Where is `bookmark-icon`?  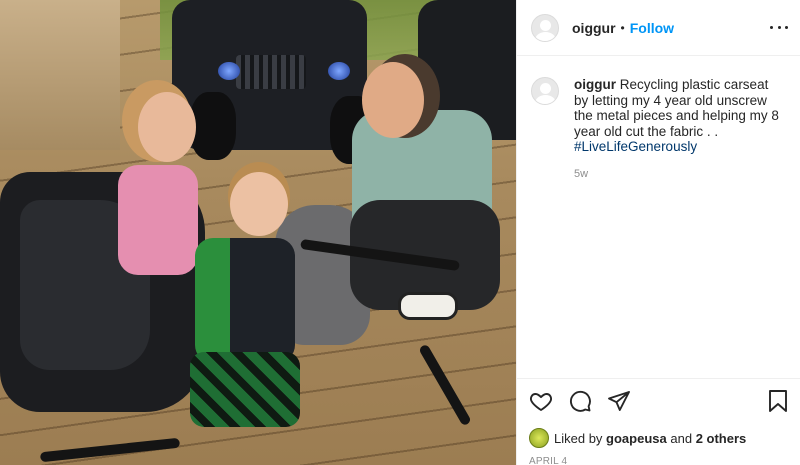 bookmark-icon is located at coordinates (778, 401).